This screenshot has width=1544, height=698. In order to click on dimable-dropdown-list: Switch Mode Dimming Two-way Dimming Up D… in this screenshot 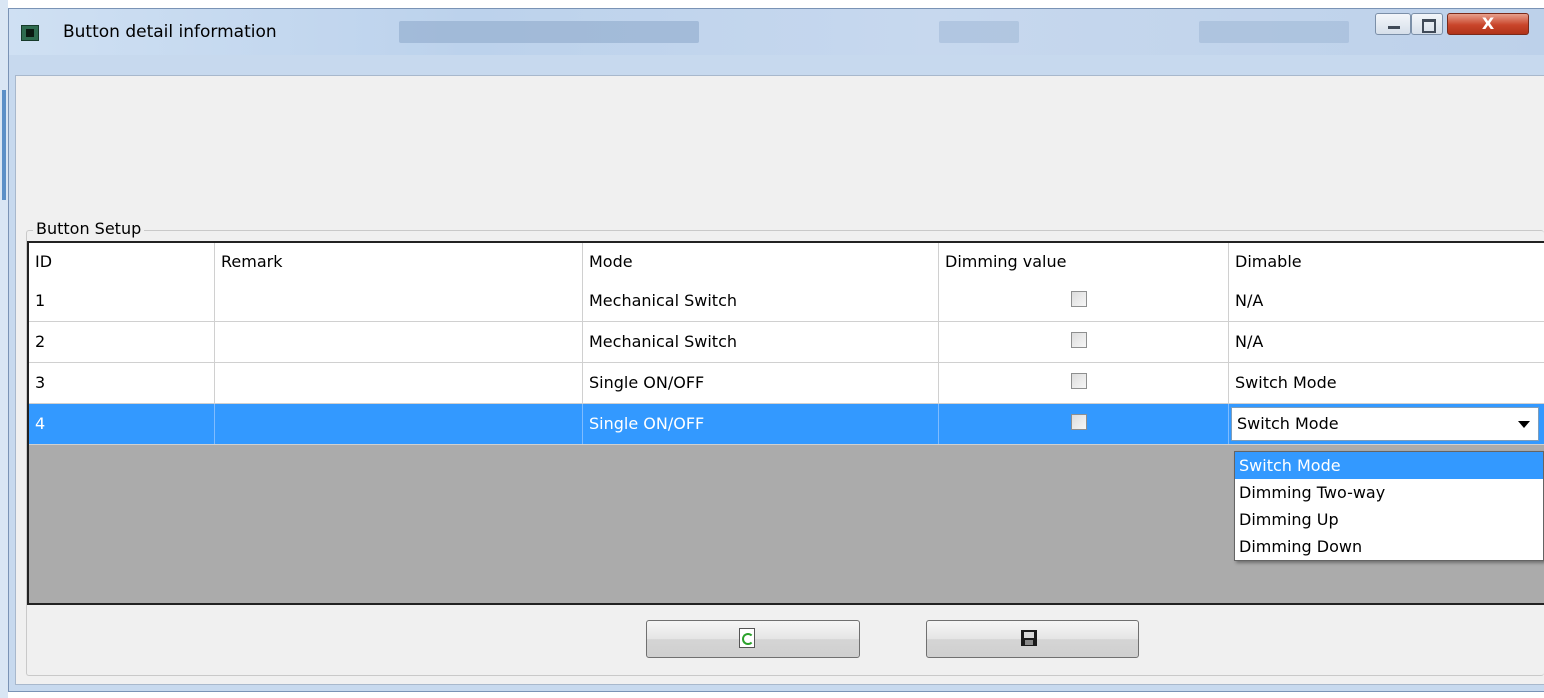, I will do `click(1389, 506)`.